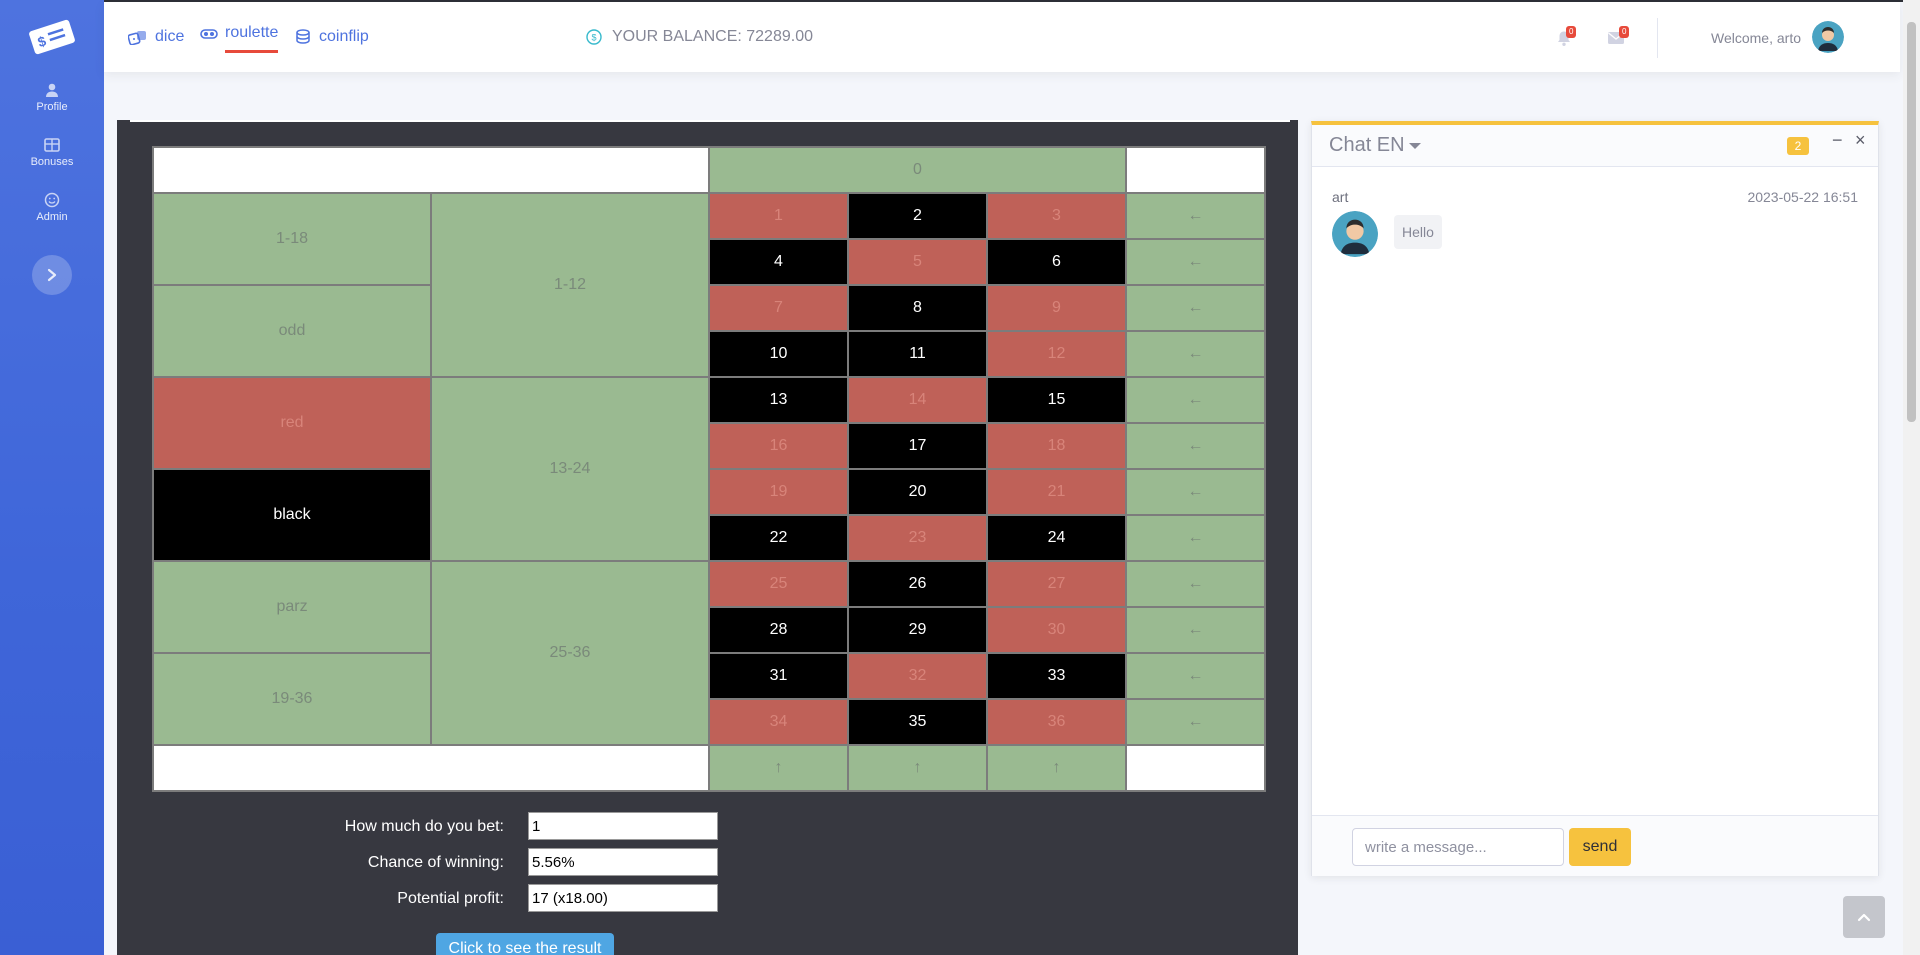  Describe the element at coordinates (570, 285) in the screenshot. I see `bet-dozen-1: 1-12` at that location.